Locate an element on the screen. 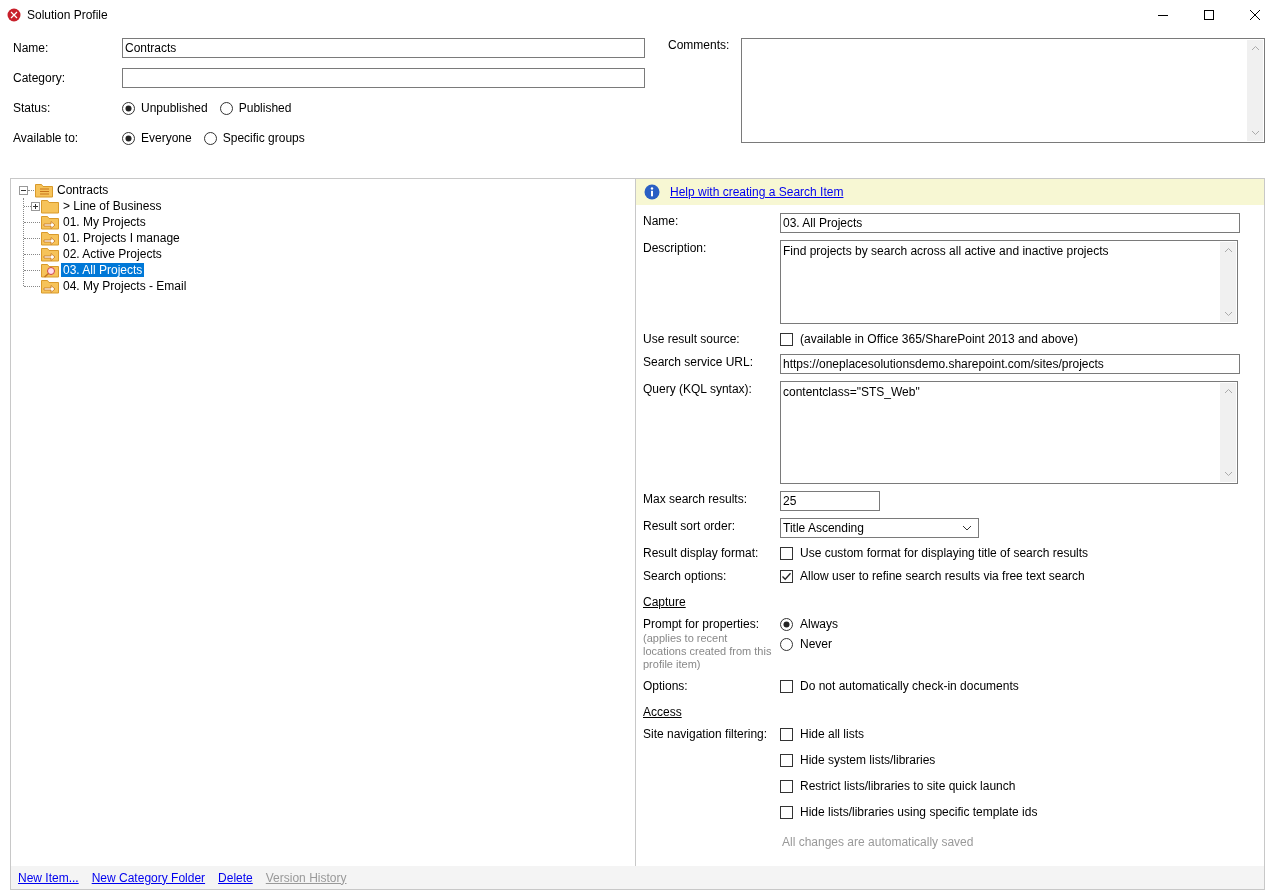  radio-label: Always is located at coordinates (819, 624).